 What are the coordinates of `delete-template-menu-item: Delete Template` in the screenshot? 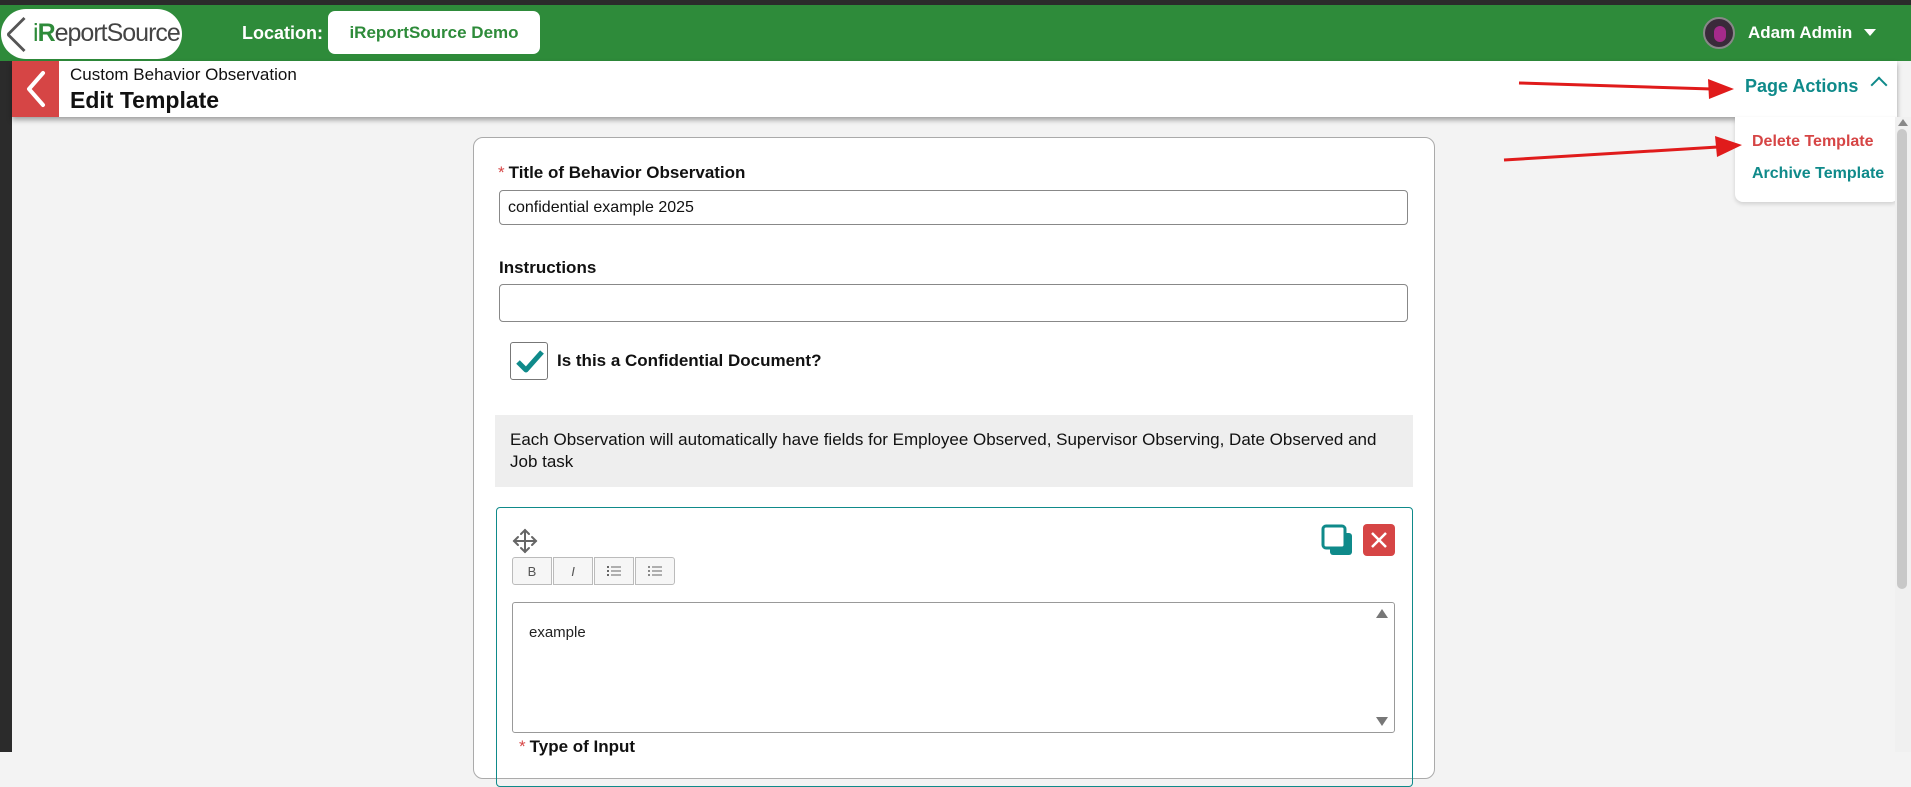 It's located at (1813, 142).